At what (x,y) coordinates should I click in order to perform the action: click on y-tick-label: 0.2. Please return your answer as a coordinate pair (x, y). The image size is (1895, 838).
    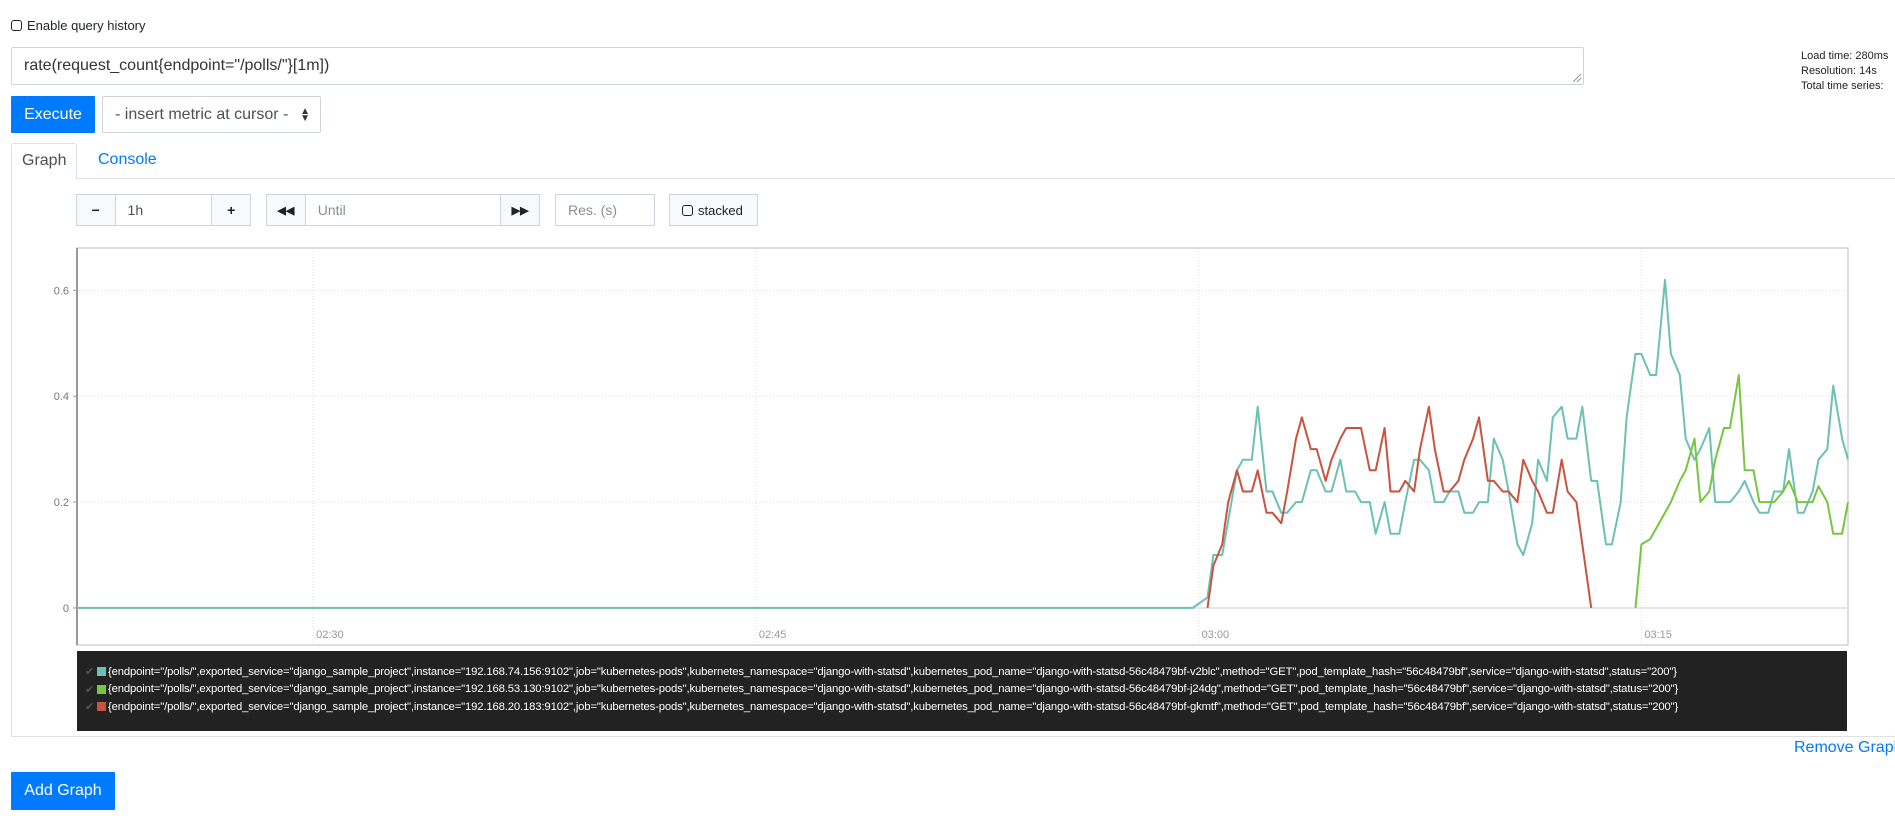
    Looking at the image, I should click on (61, 503).